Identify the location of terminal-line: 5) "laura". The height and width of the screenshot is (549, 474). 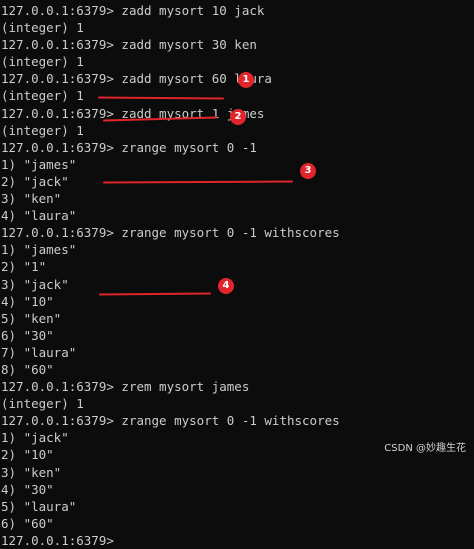
(39, 506).